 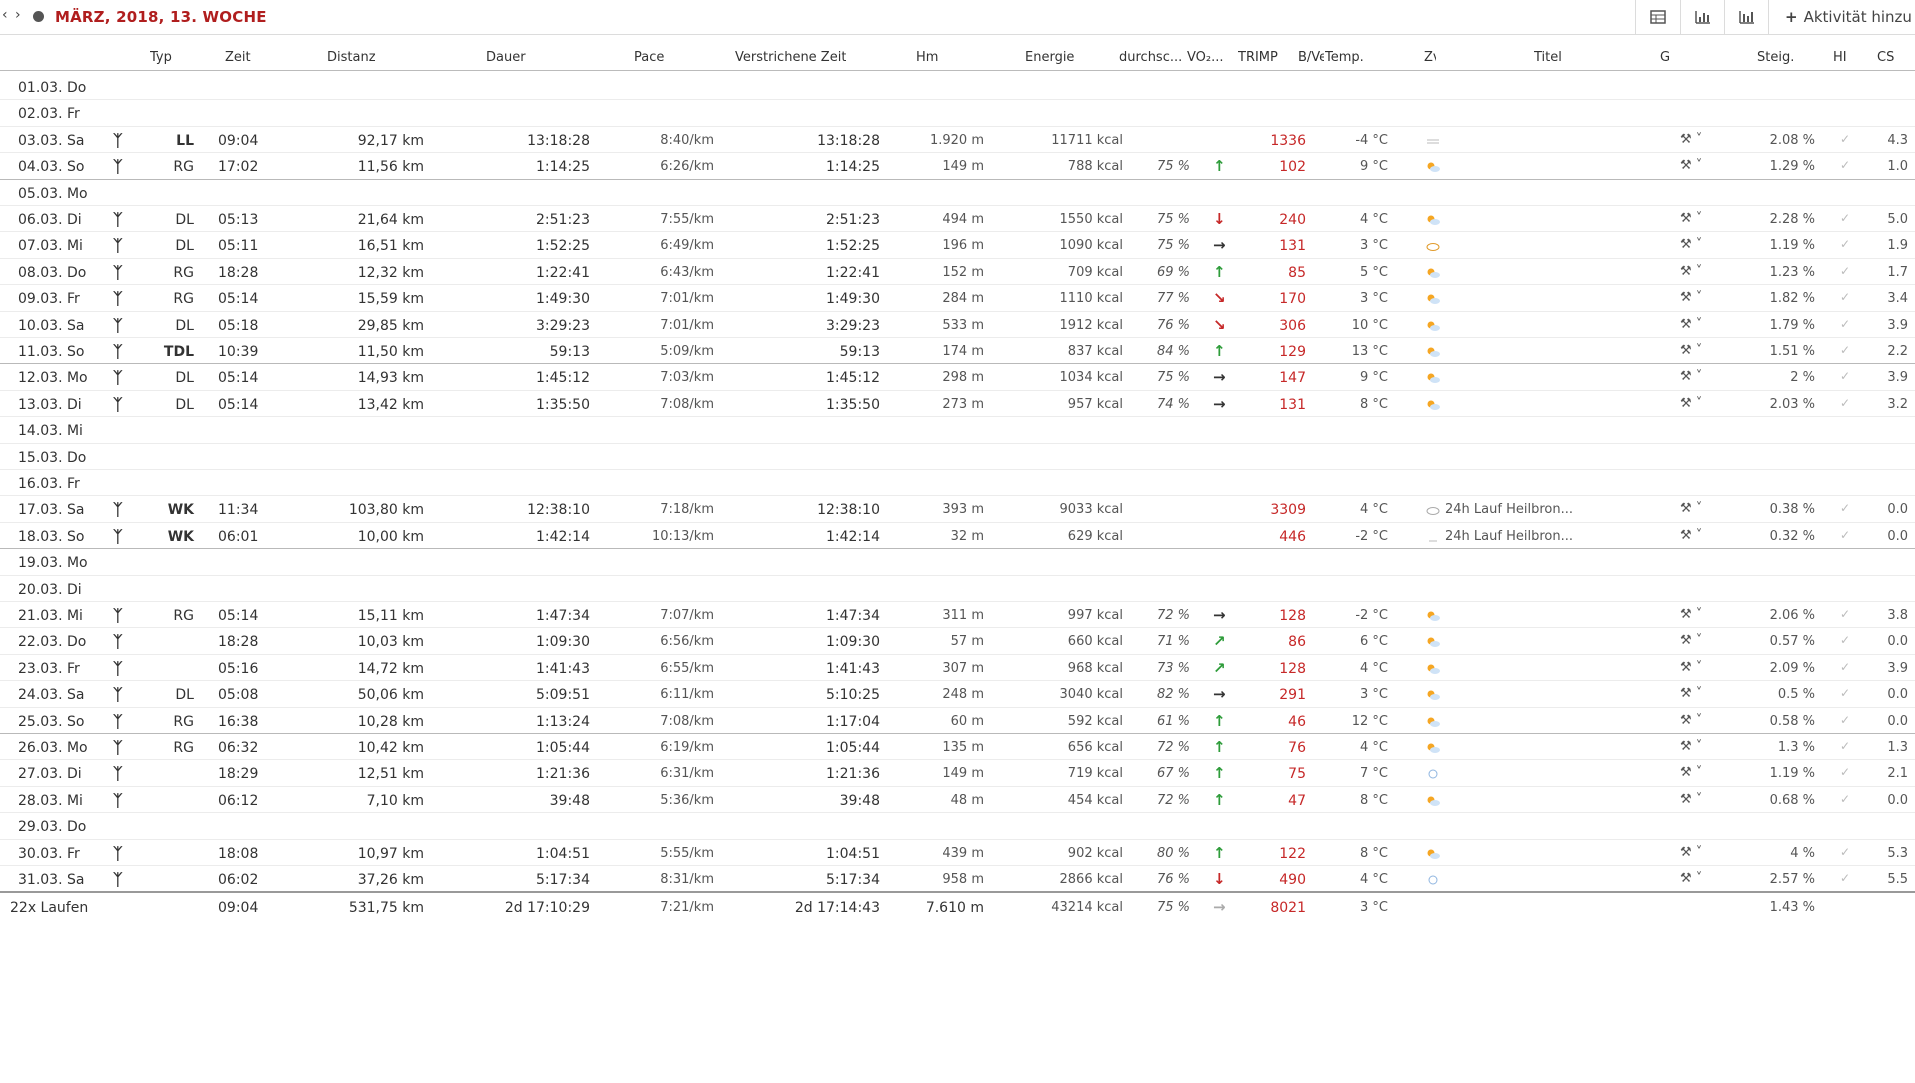 I want to click on col-zeit: Zeit, so click(x=238, y=57).